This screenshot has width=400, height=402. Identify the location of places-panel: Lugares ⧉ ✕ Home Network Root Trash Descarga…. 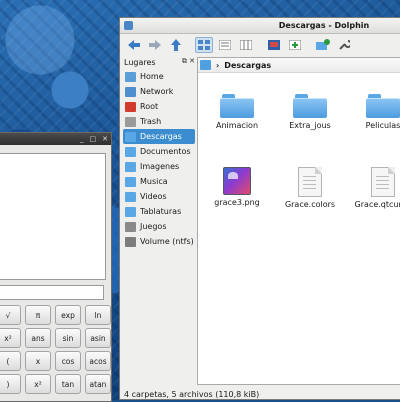
(159, 222).